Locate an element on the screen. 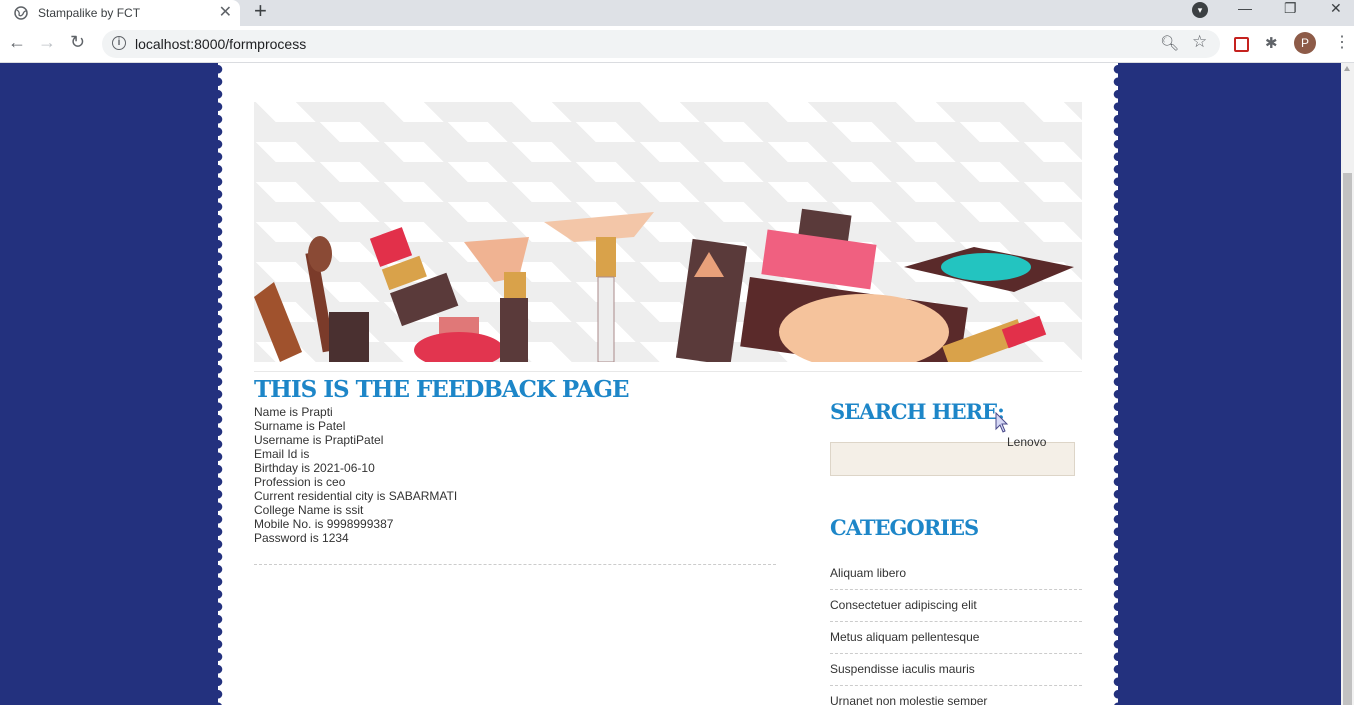 This screenshot has height=705, width=1354. categories-heading: CATEGORIES is located at coordinates (904, 527).